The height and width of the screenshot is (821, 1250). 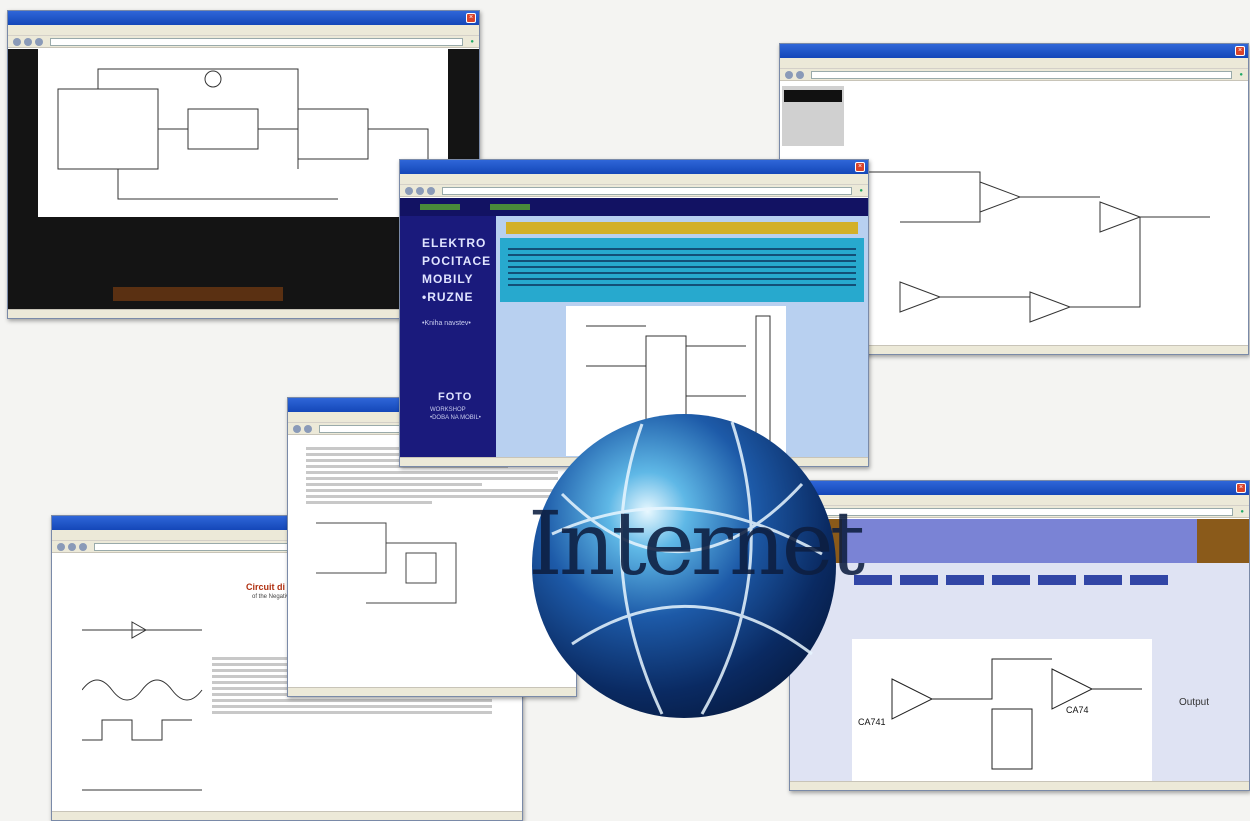 I want to click on sidebar-item-ruzne: •RUZNE, so click(x=459, y=297).